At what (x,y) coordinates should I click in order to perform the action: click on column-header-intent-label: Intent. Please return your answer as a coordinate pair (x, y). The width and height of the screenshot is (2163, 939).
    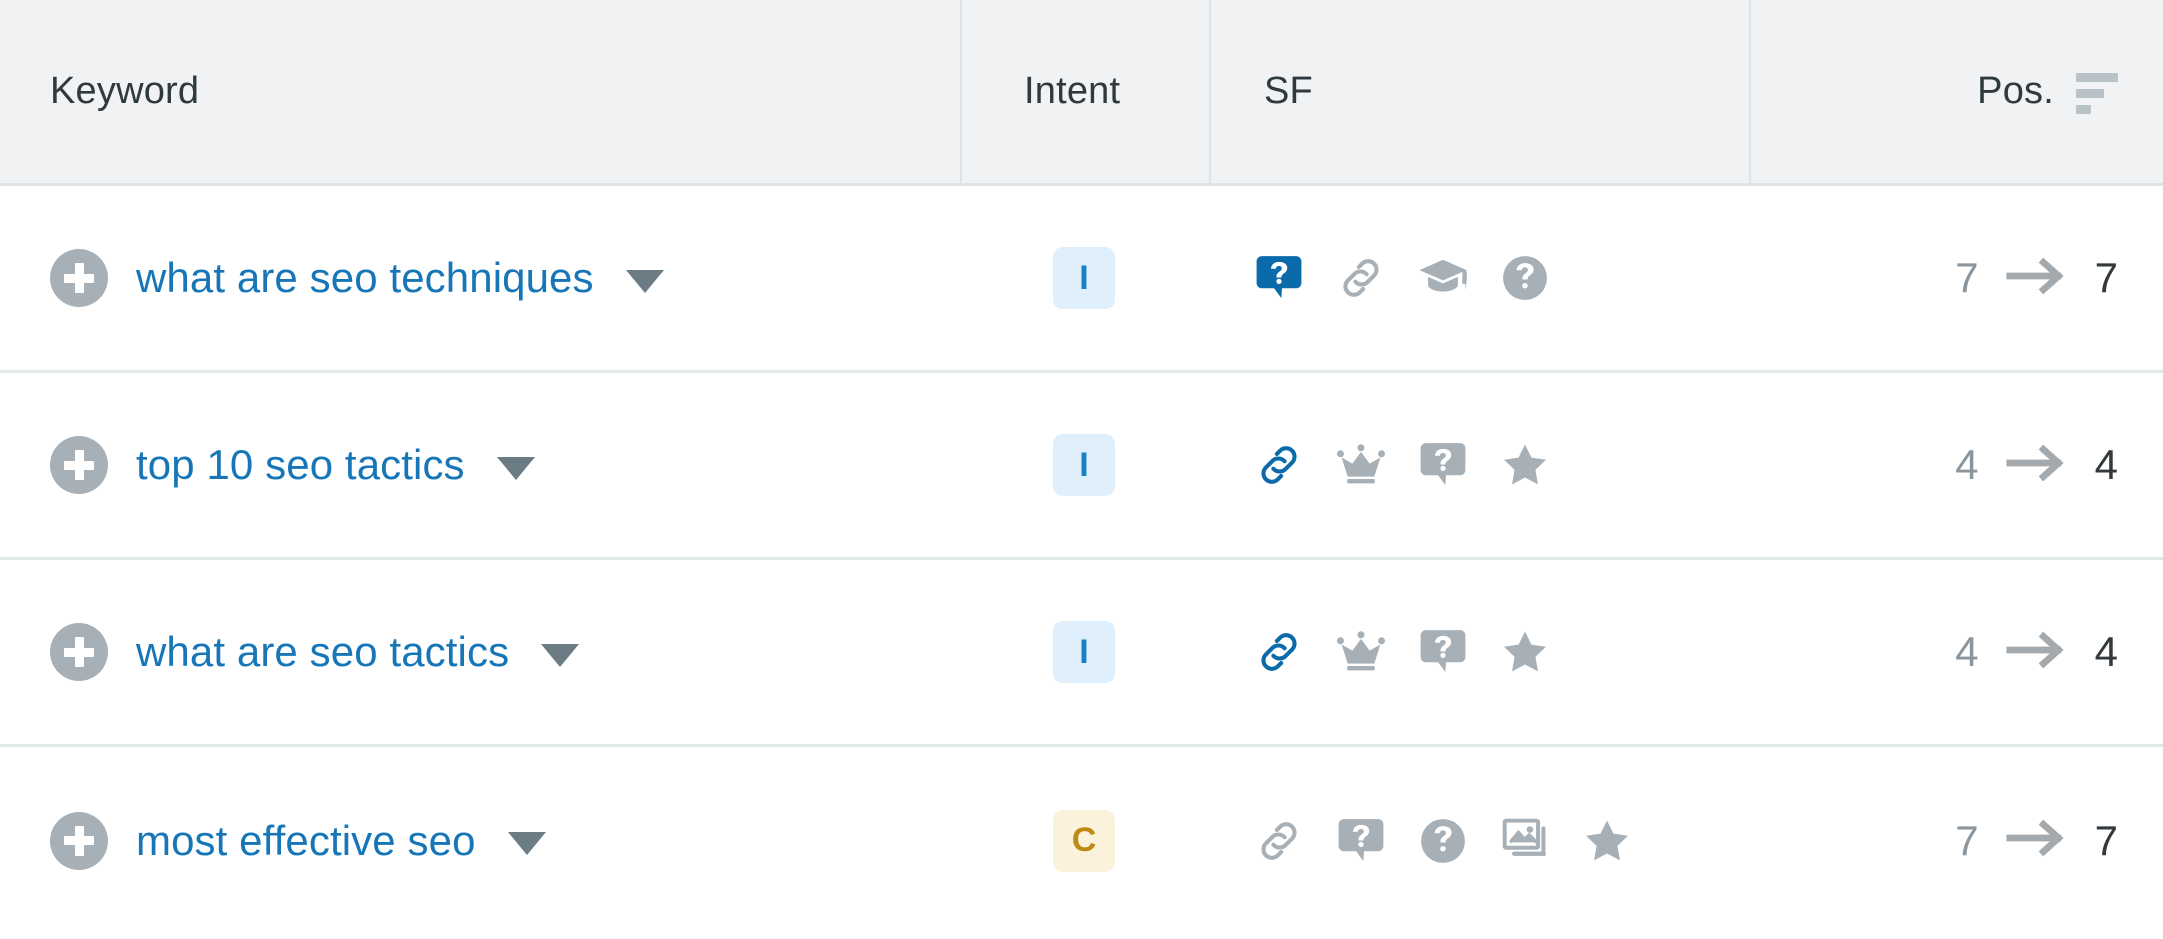
    Looking at the image, I should click on (1072, 91).